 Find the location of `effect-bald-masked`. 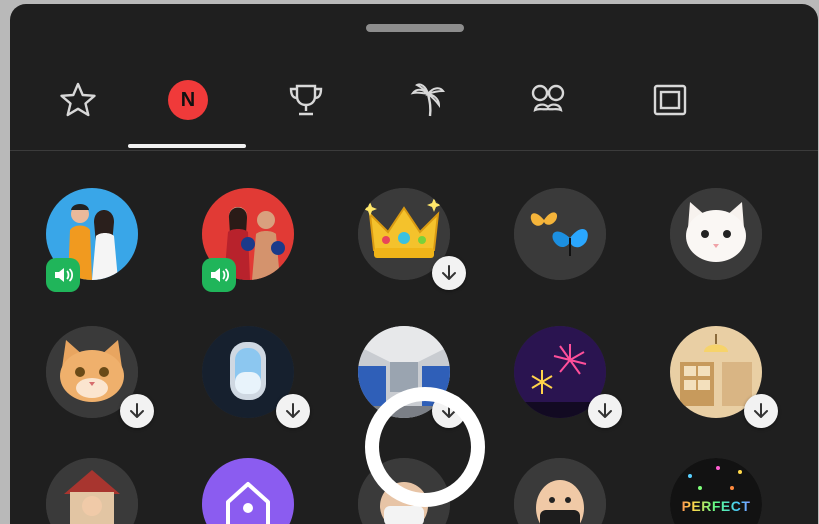

effect-bald-masked is located at coordinates (560, 491).